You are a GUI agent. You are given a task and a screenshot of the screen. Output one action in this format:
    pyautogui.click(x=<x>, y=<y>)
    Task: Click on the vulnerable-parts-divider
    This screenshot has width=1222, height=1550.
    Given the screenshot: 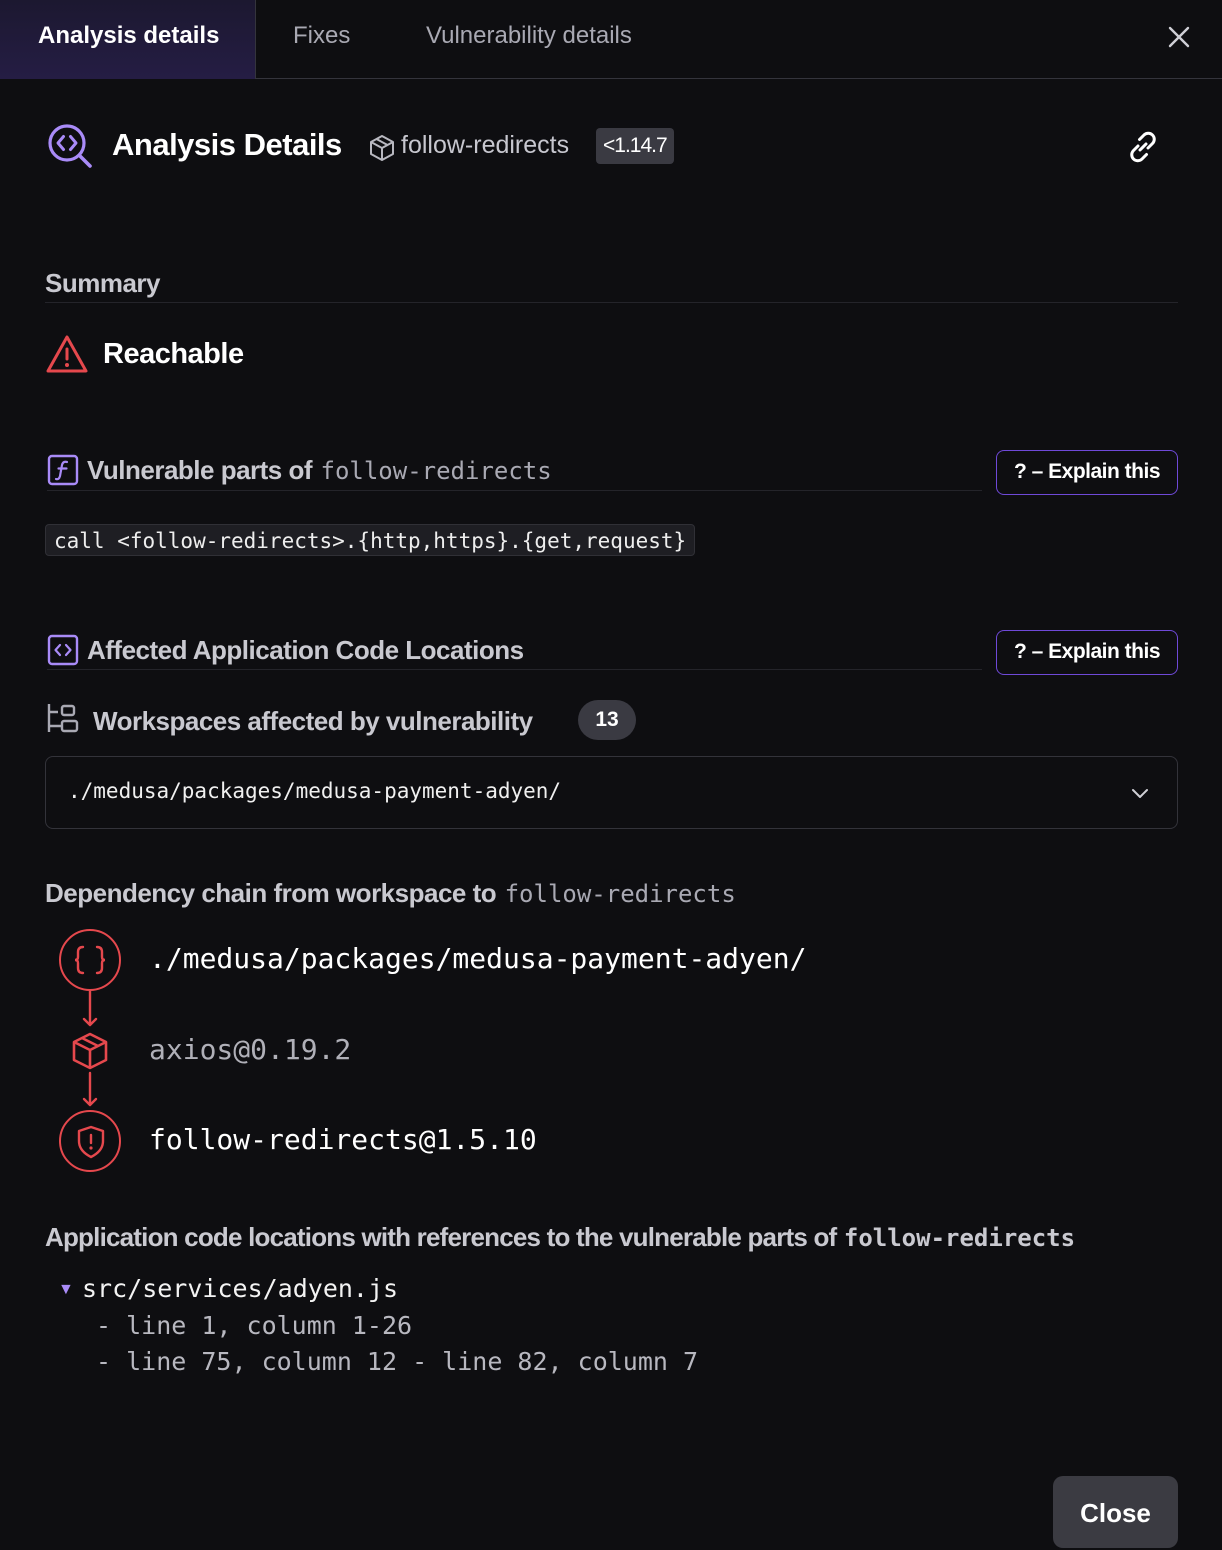 What is the action you would take?
    pyautogui.click(x=514, y=490)
    